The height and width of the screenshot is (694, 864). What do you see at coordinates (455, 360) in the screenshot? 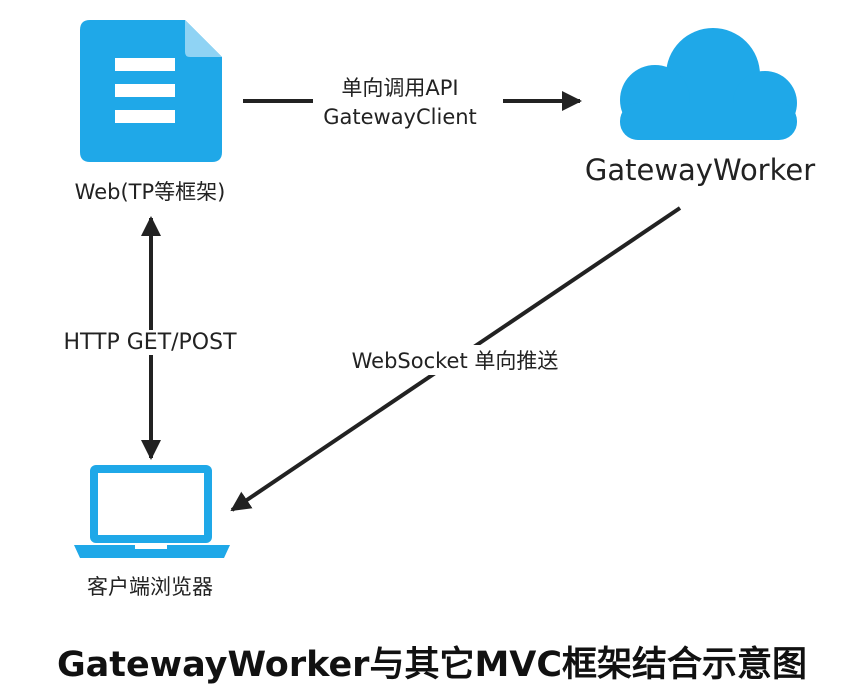
I see `websocket-label: WebSocket 单向推送` at bounding box center [455, 360].